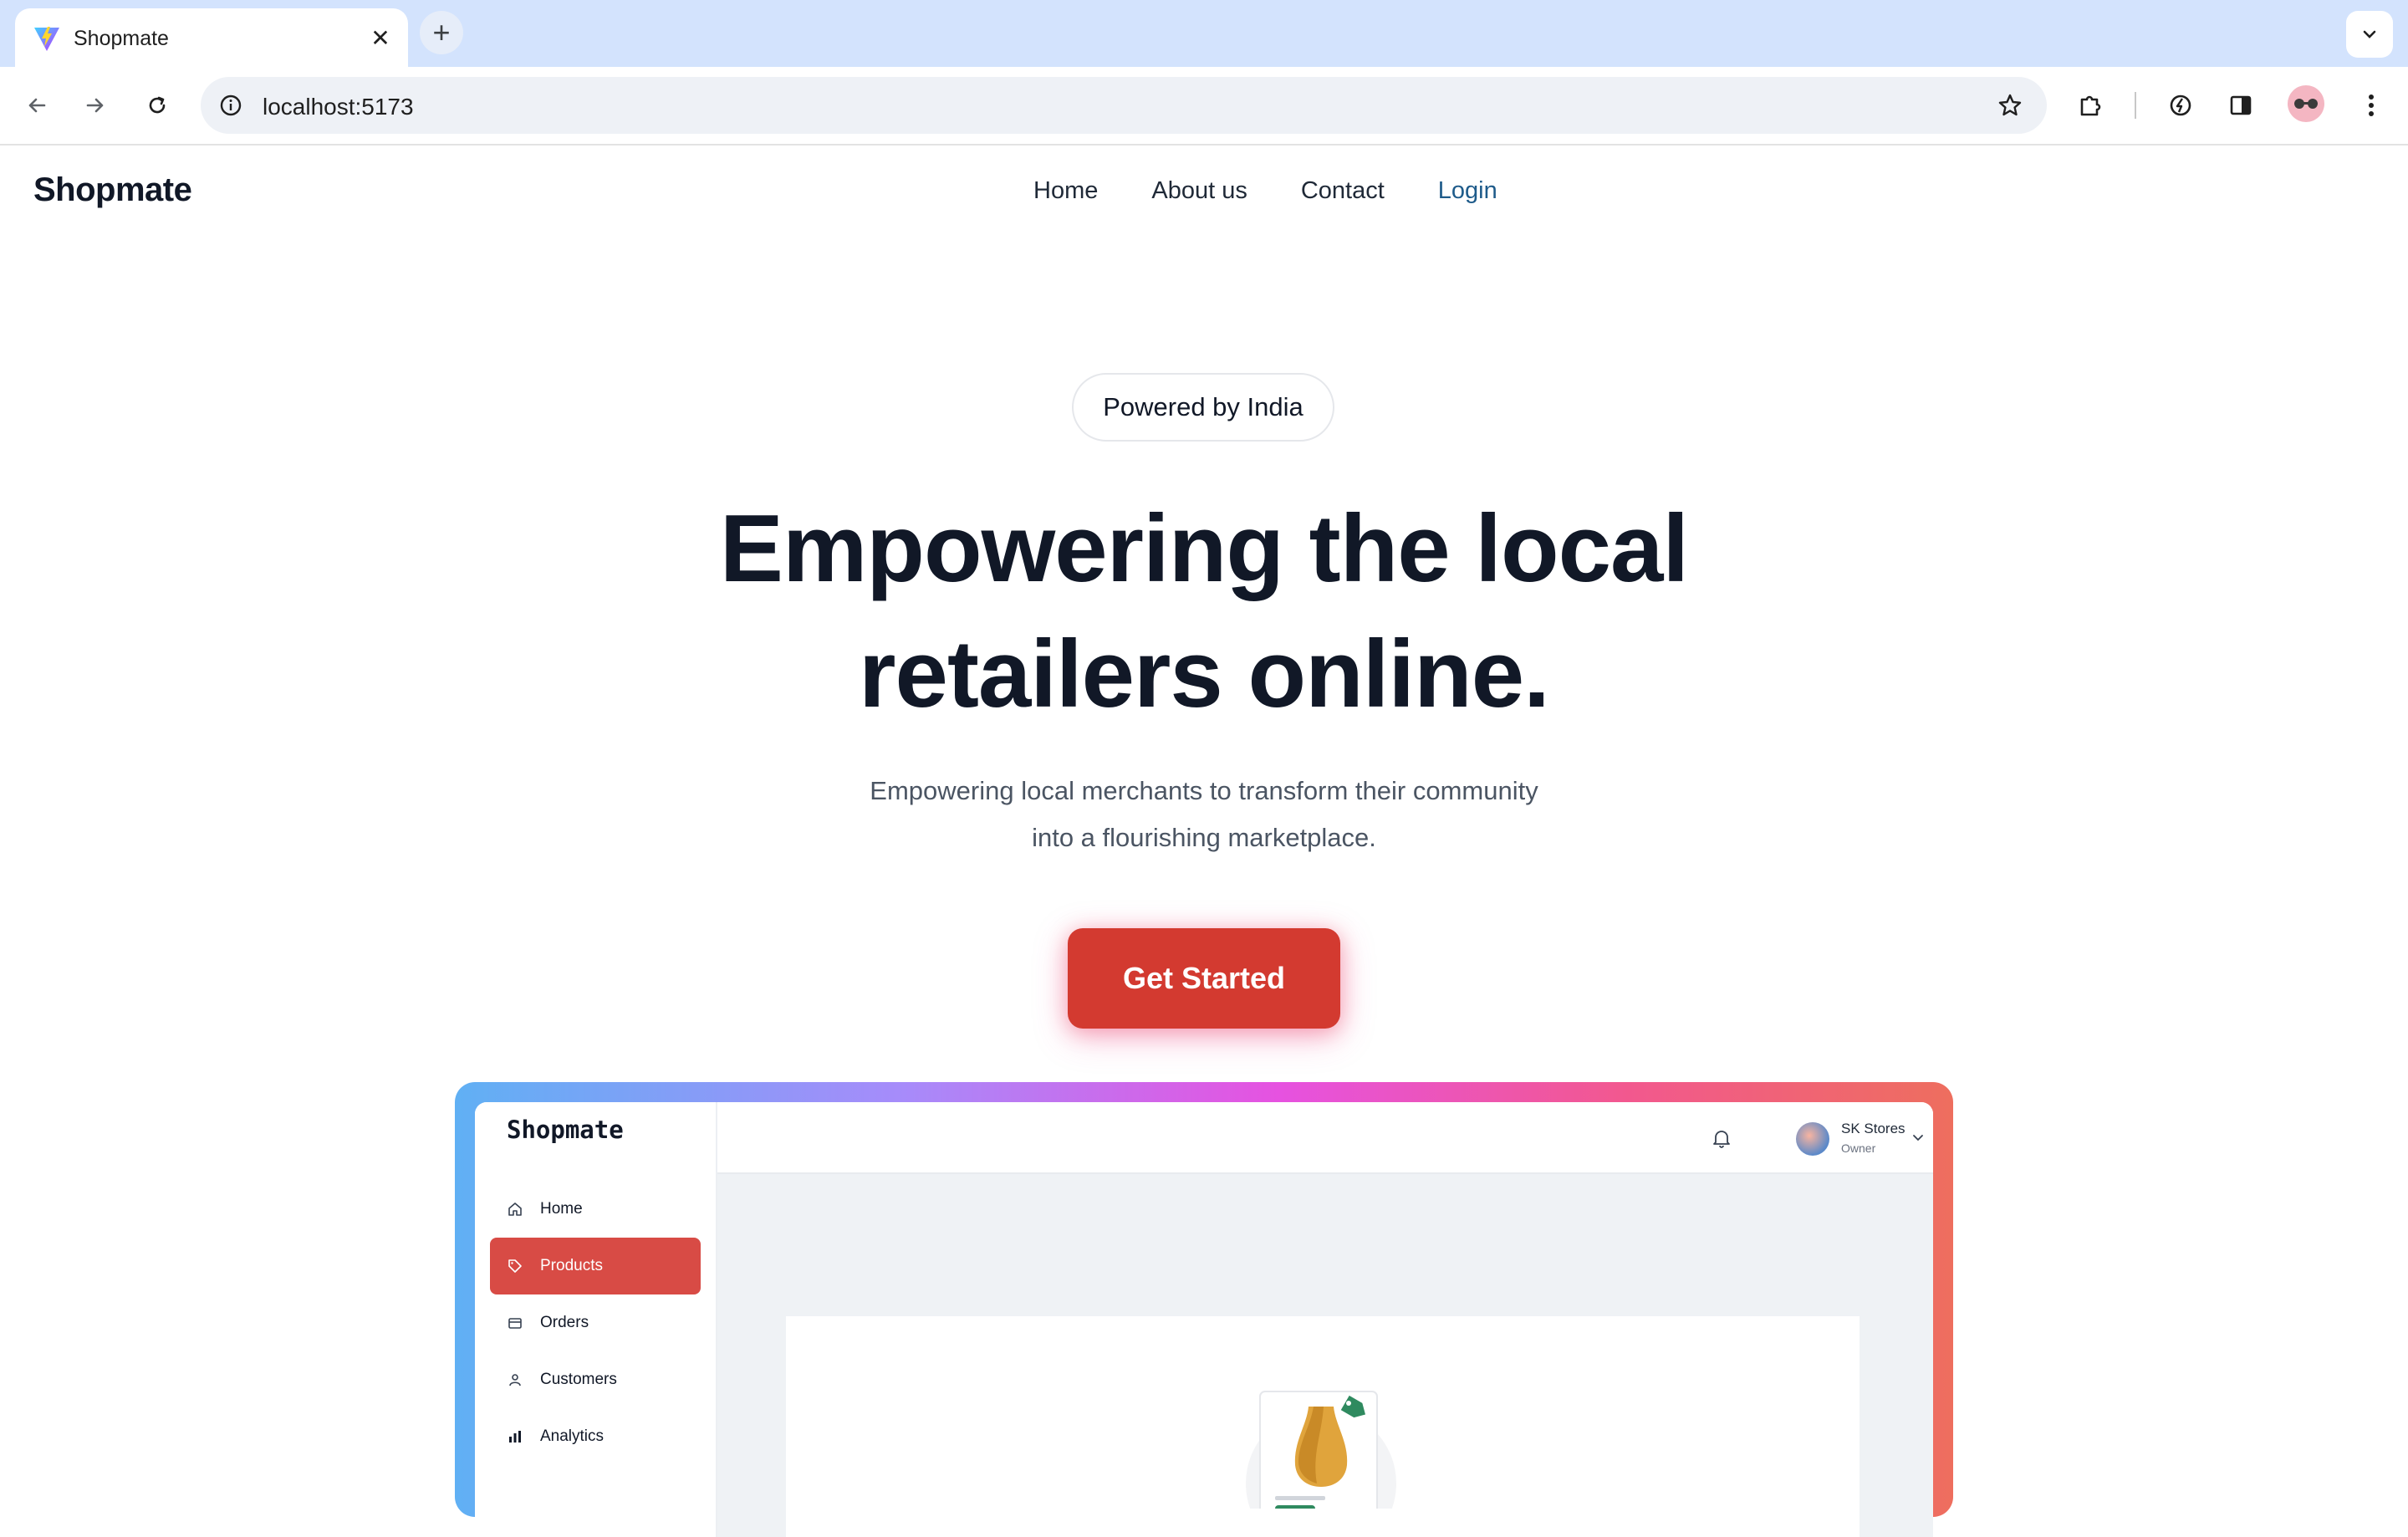 This screenshot has width=2408, height=1537. What do you see at coordinates (1205, 674) in the screenshot?
I see `hero-title-line-2: retailers online.` at bounding box center [1205, 674].